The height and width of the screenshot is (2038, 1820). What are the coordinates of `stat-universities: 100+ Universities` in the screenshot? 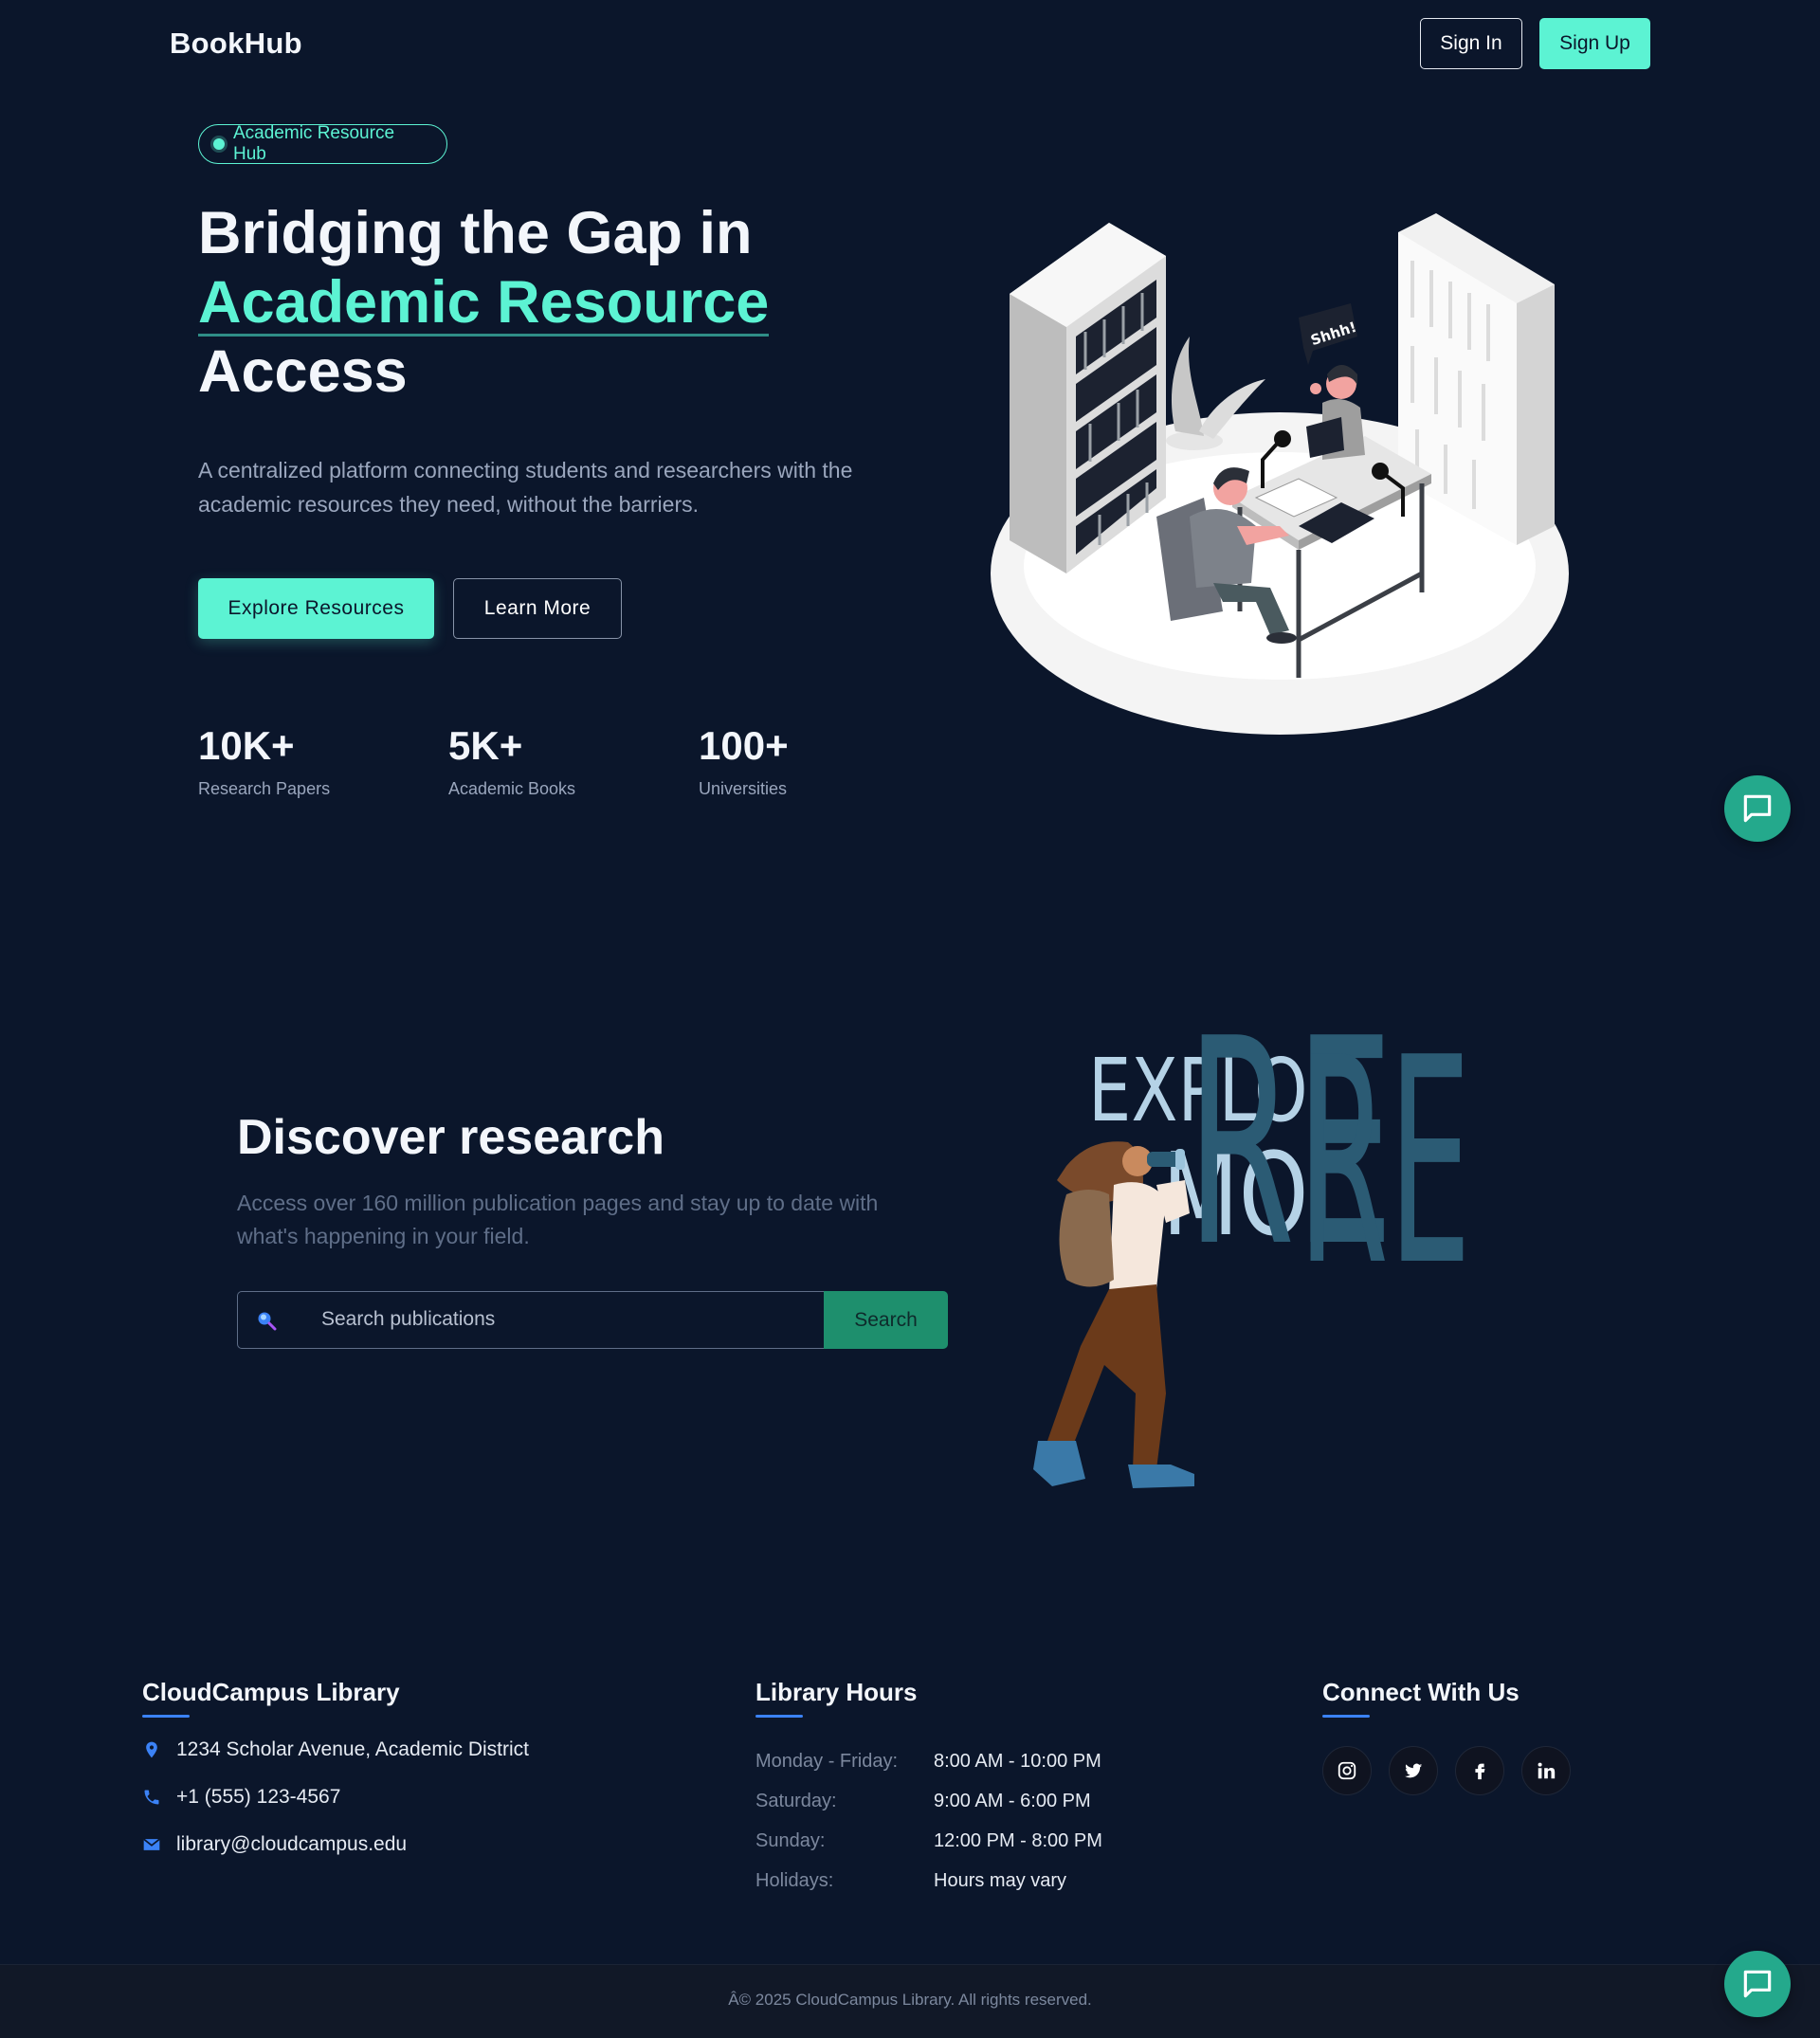 It's located at (744, 760).